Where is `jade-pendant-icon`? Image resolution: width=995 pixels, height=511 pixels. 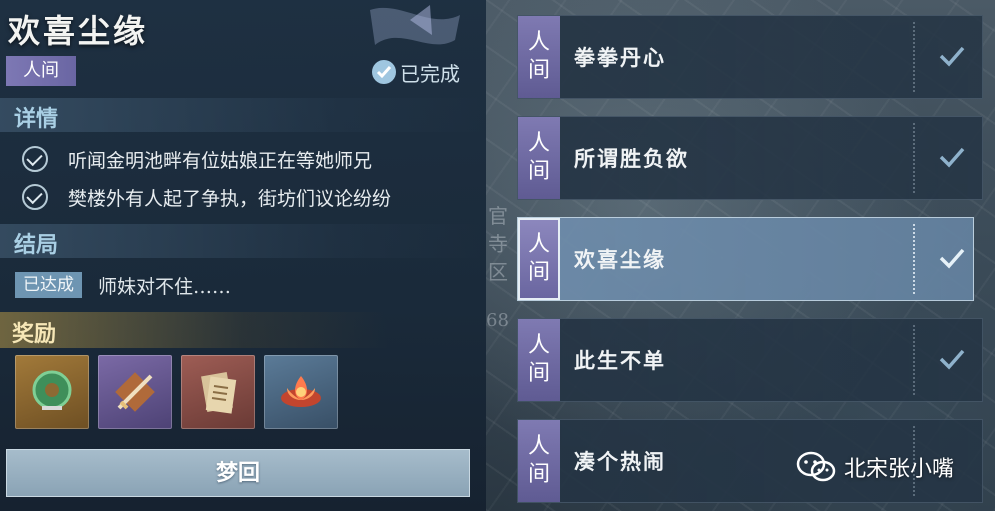
jade-pendant-icon is located at coordinates (52, 390).